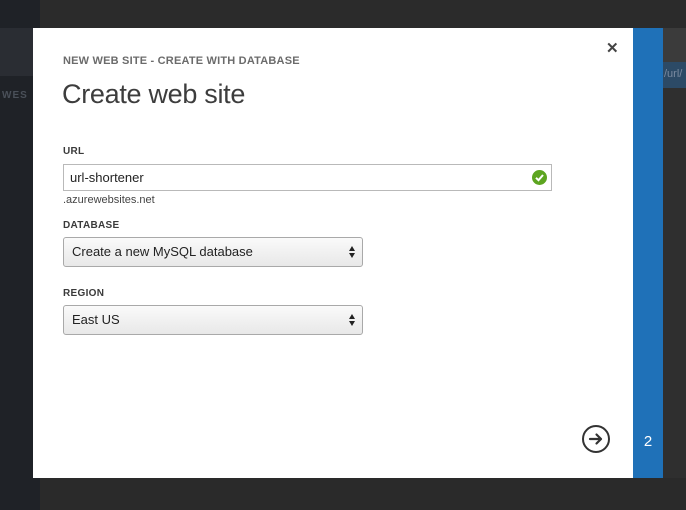 Image resolution: width=686 pixels, height=510 pixels. I want to click on database-label: DATABASE, so click(91, 225).